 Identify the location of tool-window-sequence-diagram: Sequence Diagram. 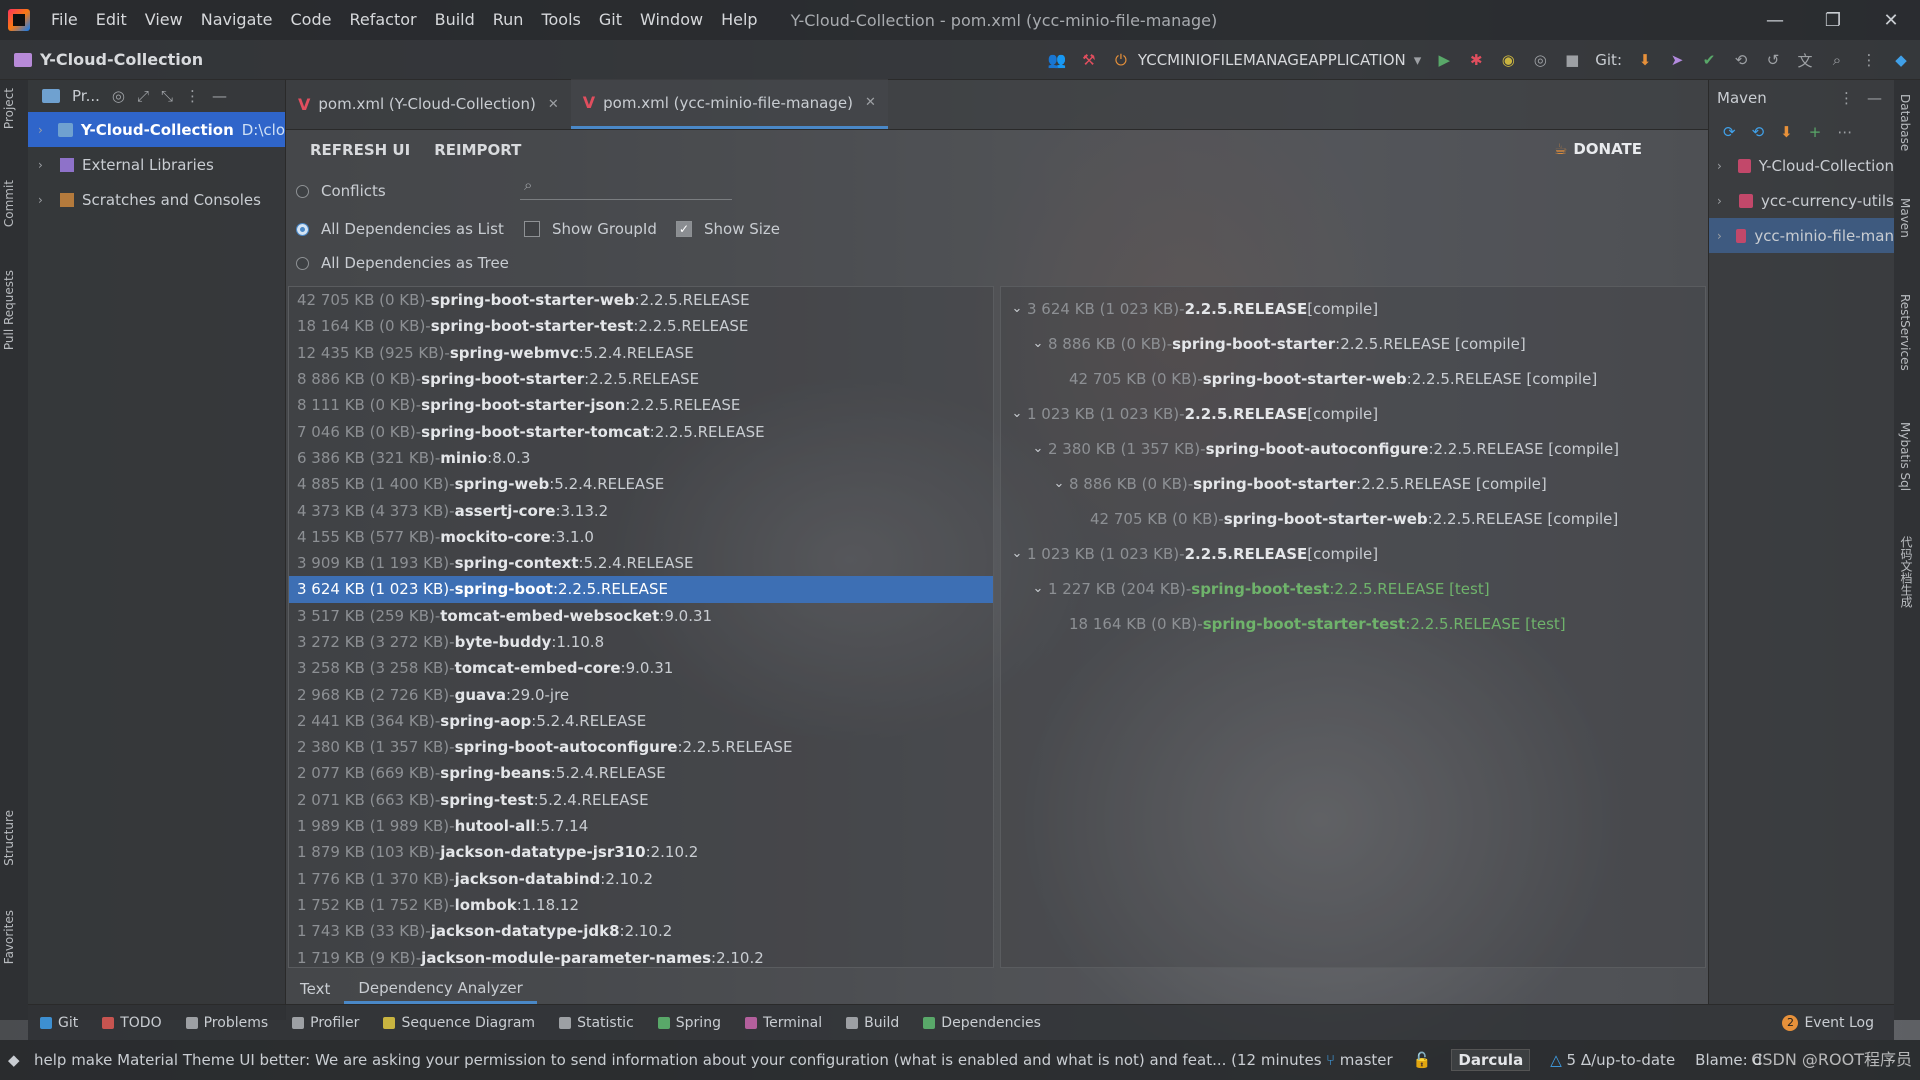
(459, 1023).